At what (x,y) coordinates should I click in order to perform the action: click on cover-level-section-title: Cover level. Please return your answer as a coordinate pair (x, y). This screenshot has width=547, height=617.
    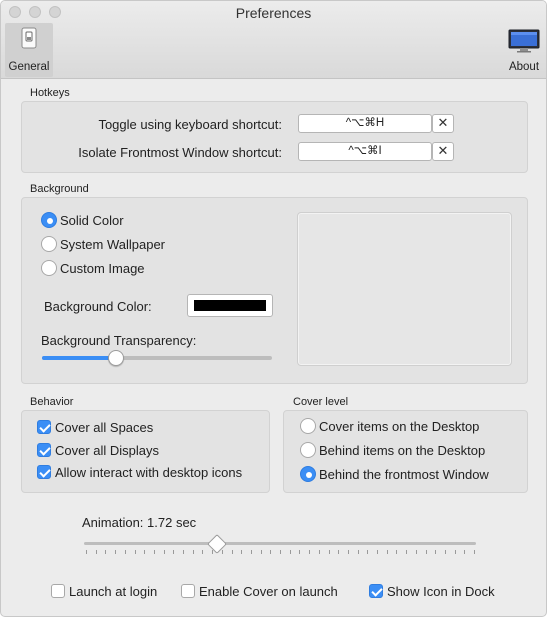
    Looking at the image, I should click on (321, 402).